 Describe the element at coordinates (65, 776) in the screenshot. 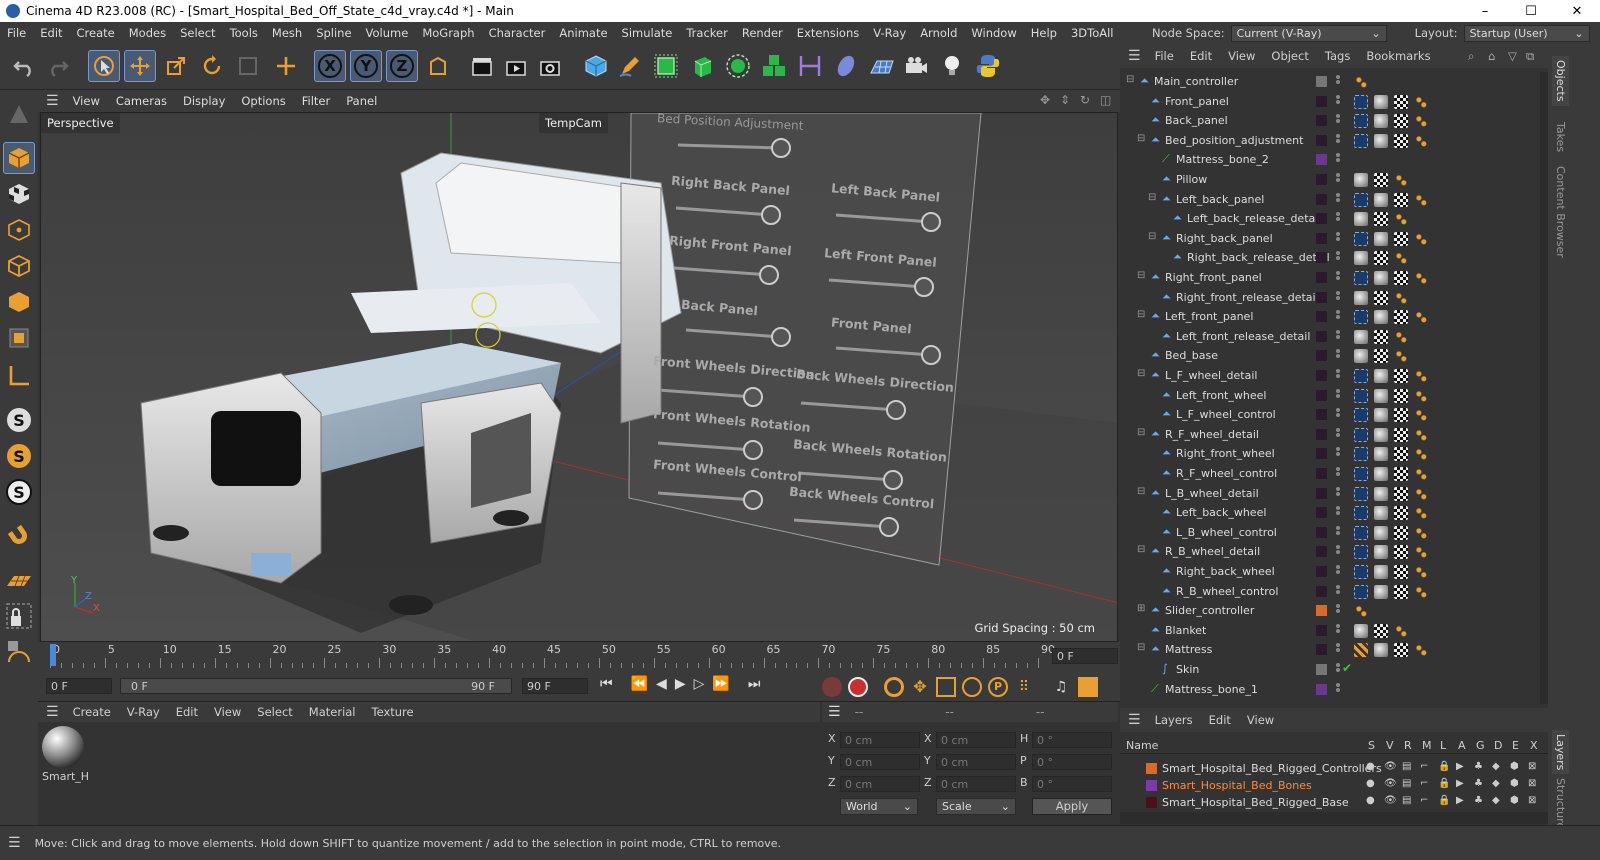

I see `material-name: Smart_H` at that location.